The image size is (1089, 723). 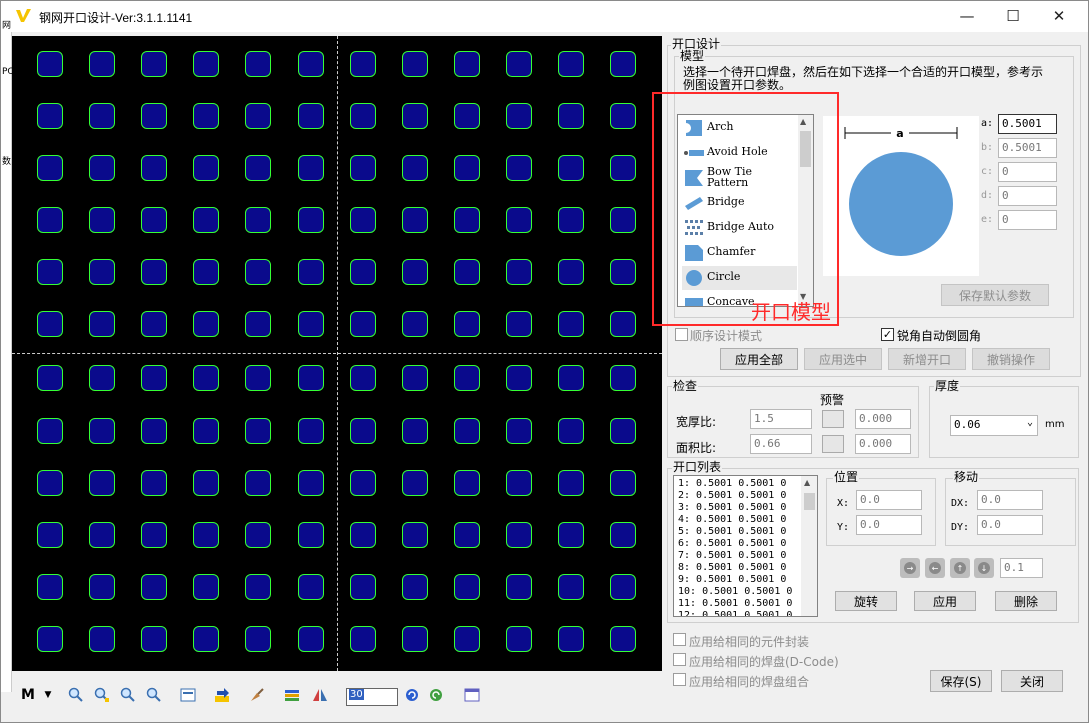 I want to click on area-warning-field: 0.000, so click(x=883, y=444).